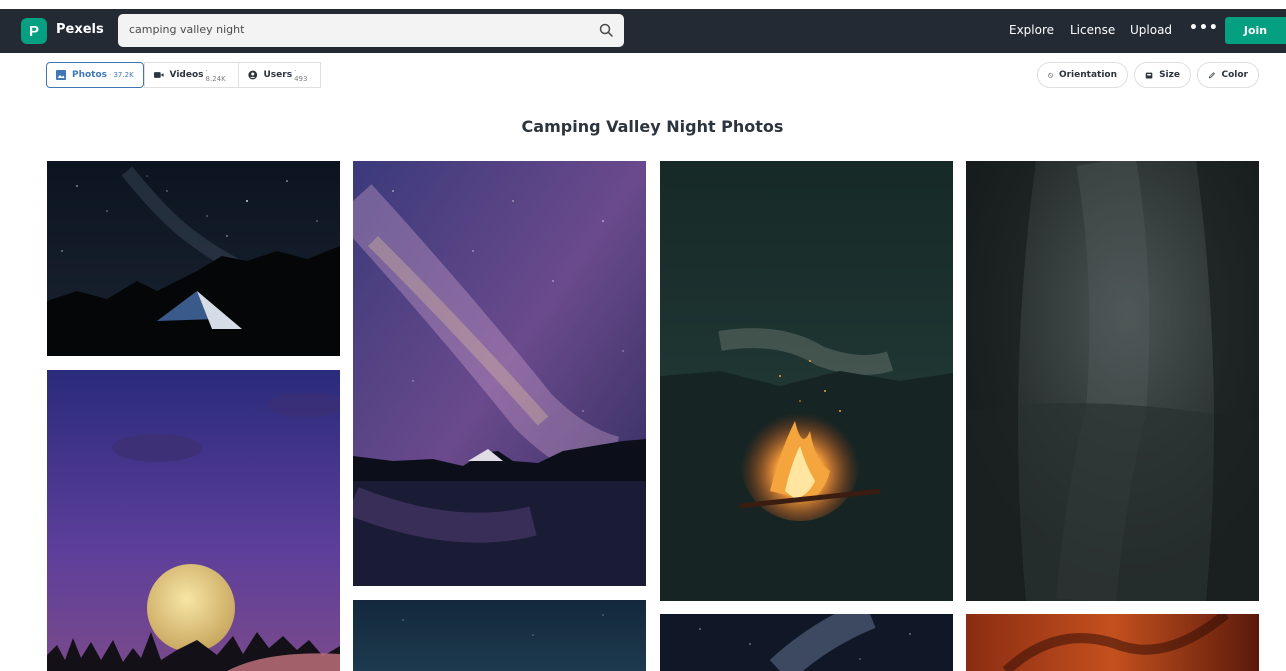 This screenshot has width=1286, height=671. What do you see at coordinates (1050, 75) in the screenshot?
I see `orientation-icon` at bounding box center [1050, 75].